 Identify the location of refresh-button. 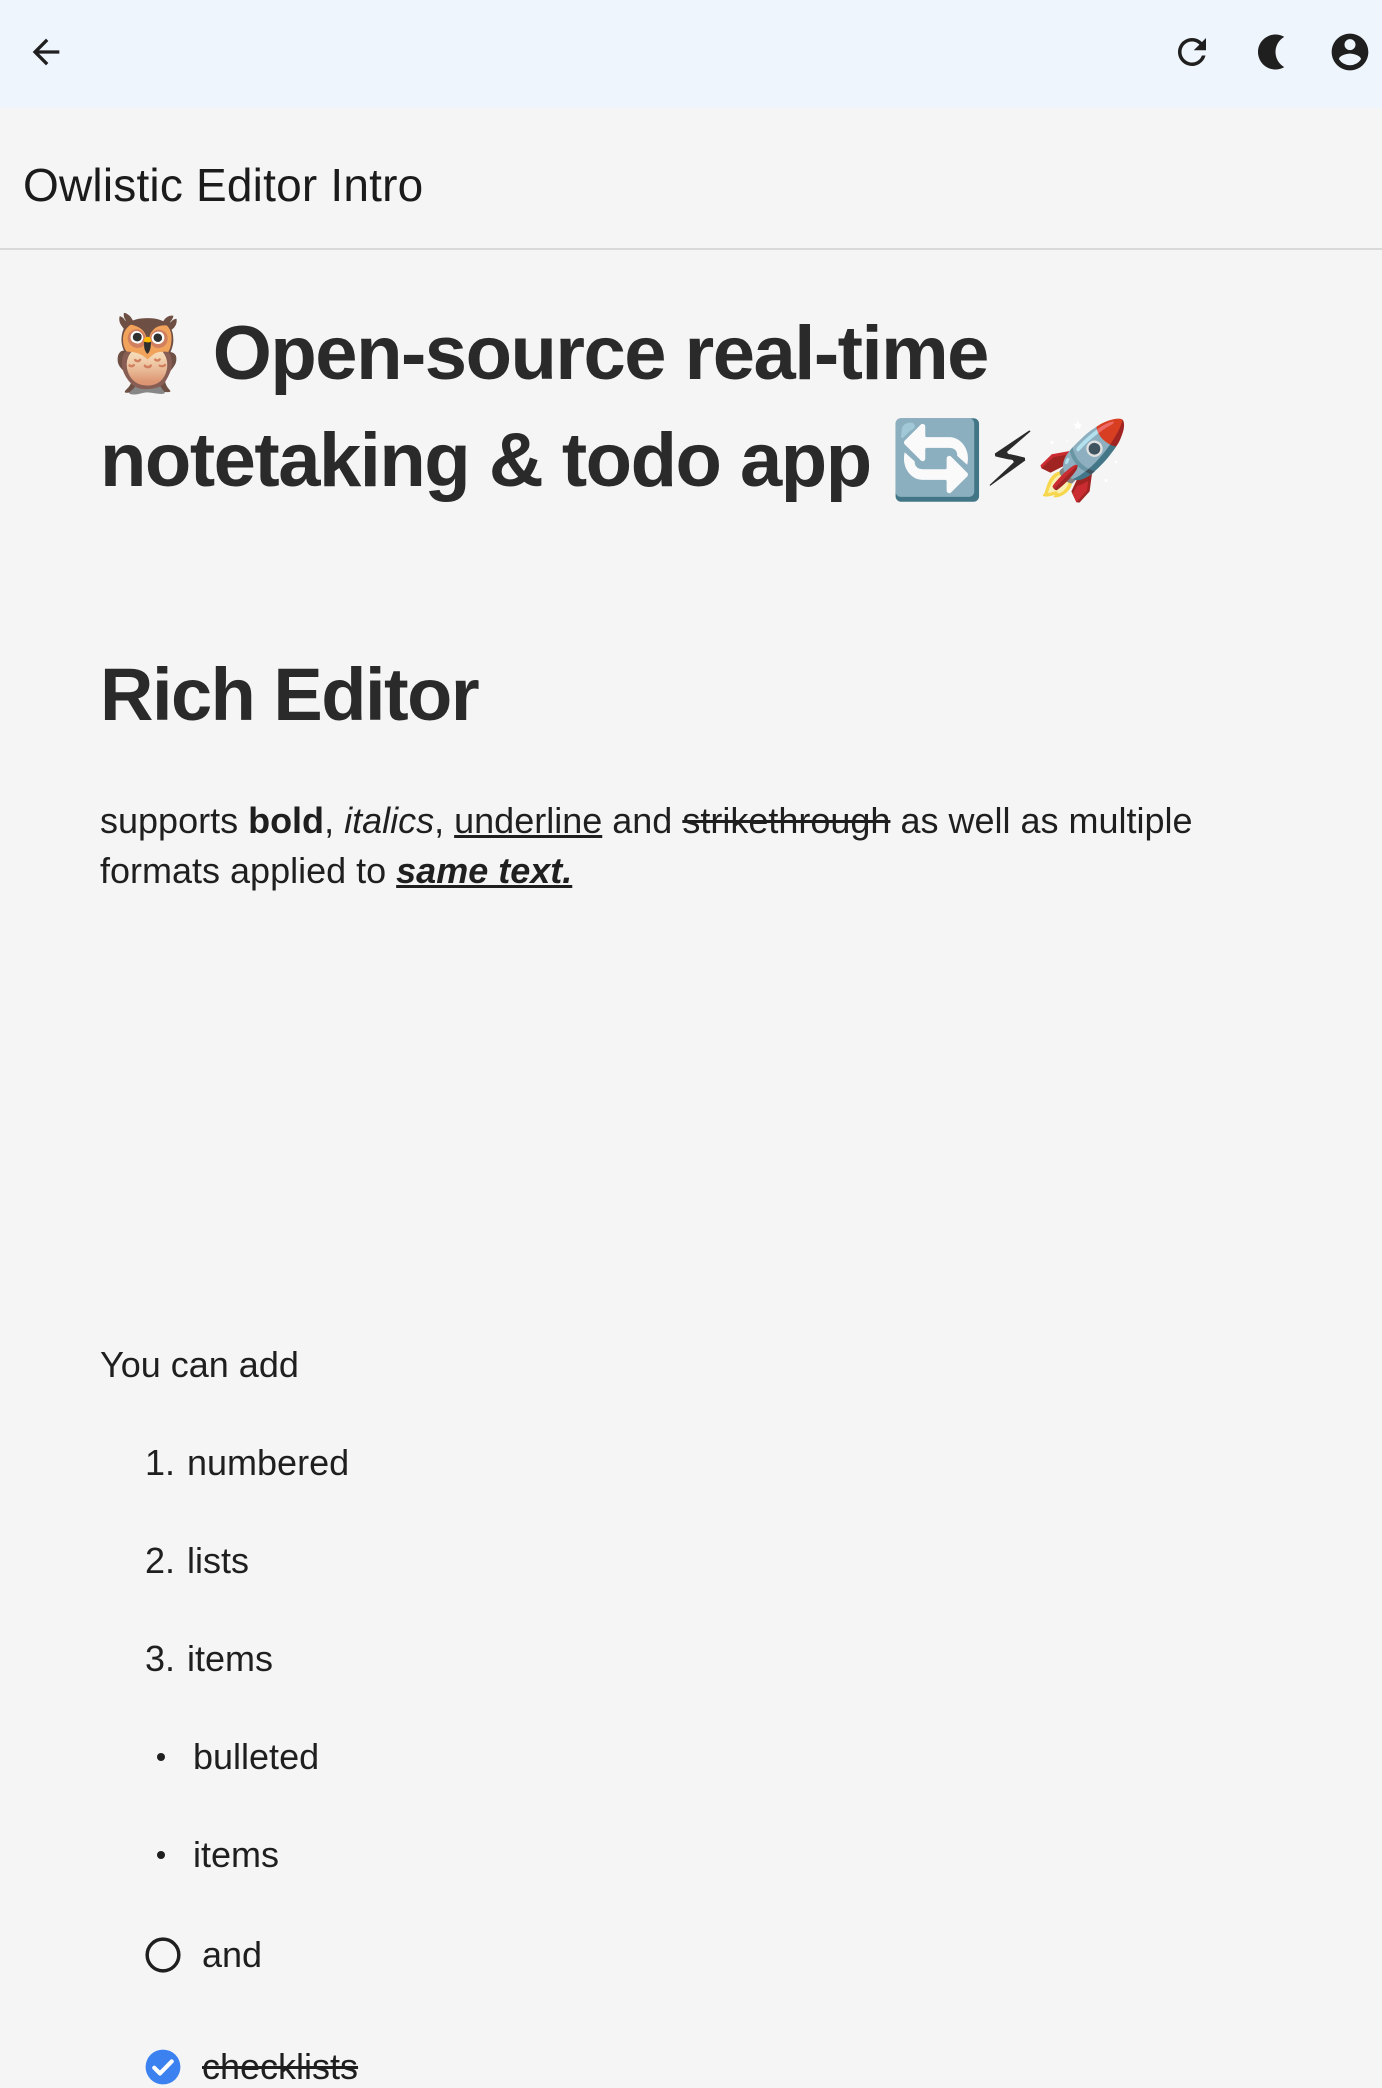
(1192, 52).